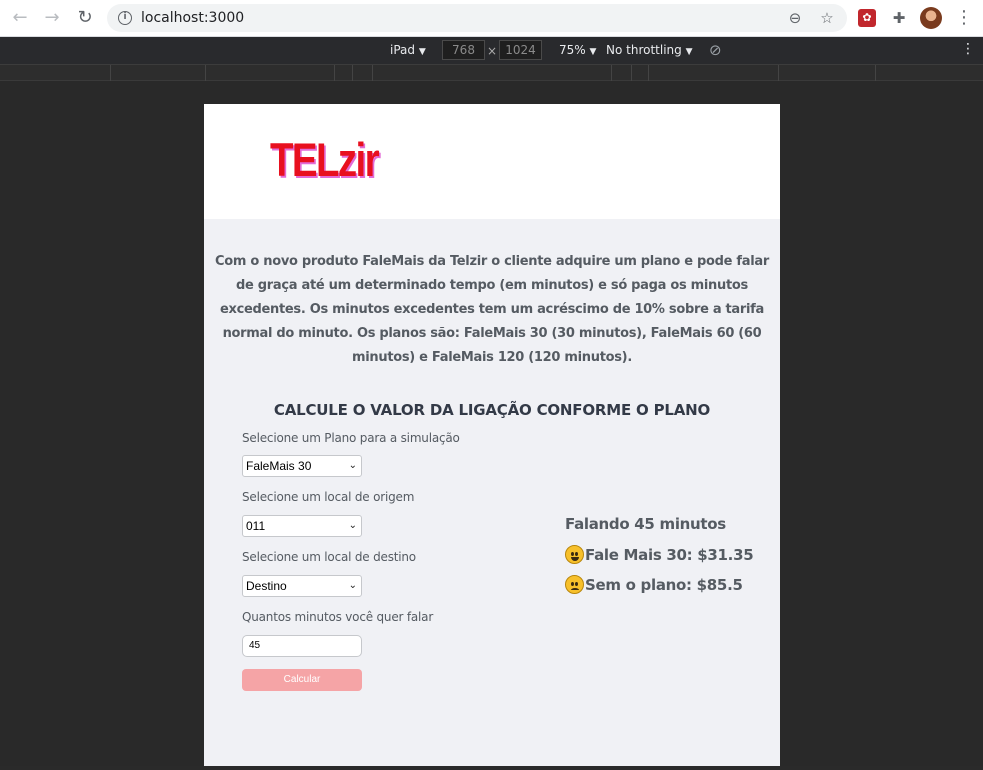 This screenshot has width=983, height=770. Describe the element at coordinates (645, 524) in the screenshot. I see `result-title: Falando 45 minutos` at that location.